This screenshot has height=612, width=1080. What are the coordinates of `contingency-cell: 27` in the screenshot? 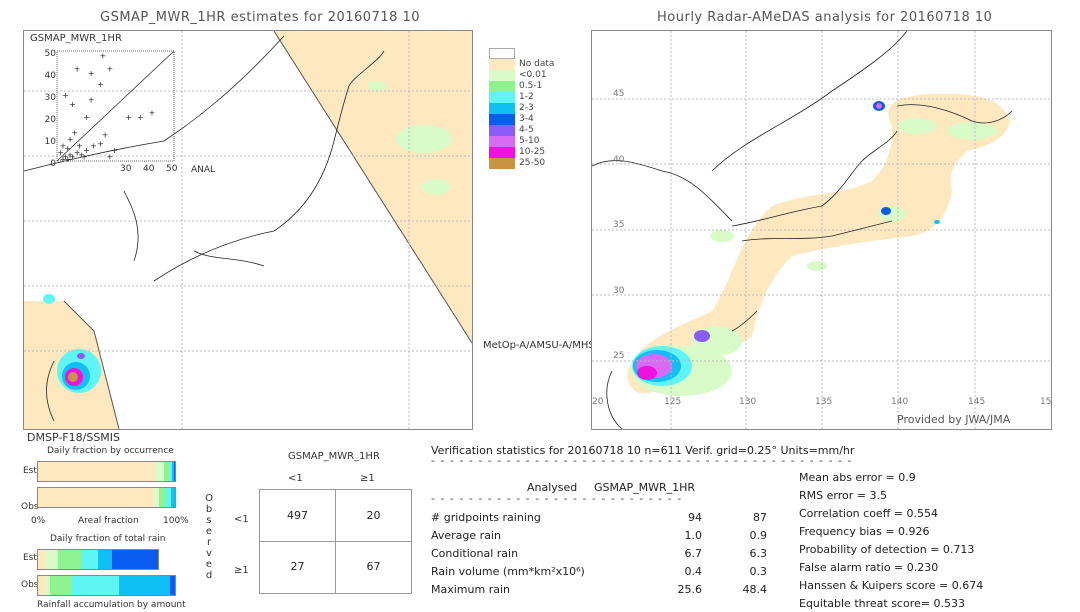 It's located at (297, 566).